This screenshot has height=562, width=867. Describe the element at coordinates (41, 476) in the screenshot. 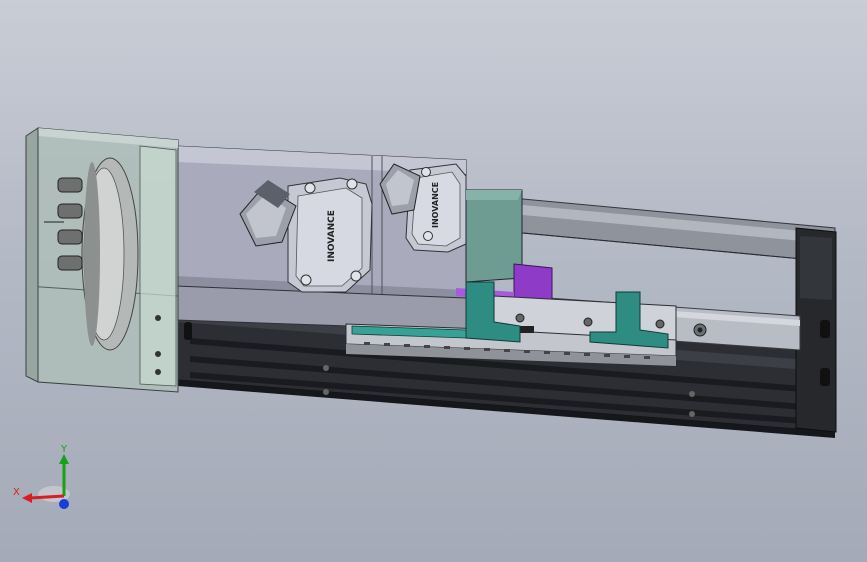

I see `orientation-triad: Y X` at that location.